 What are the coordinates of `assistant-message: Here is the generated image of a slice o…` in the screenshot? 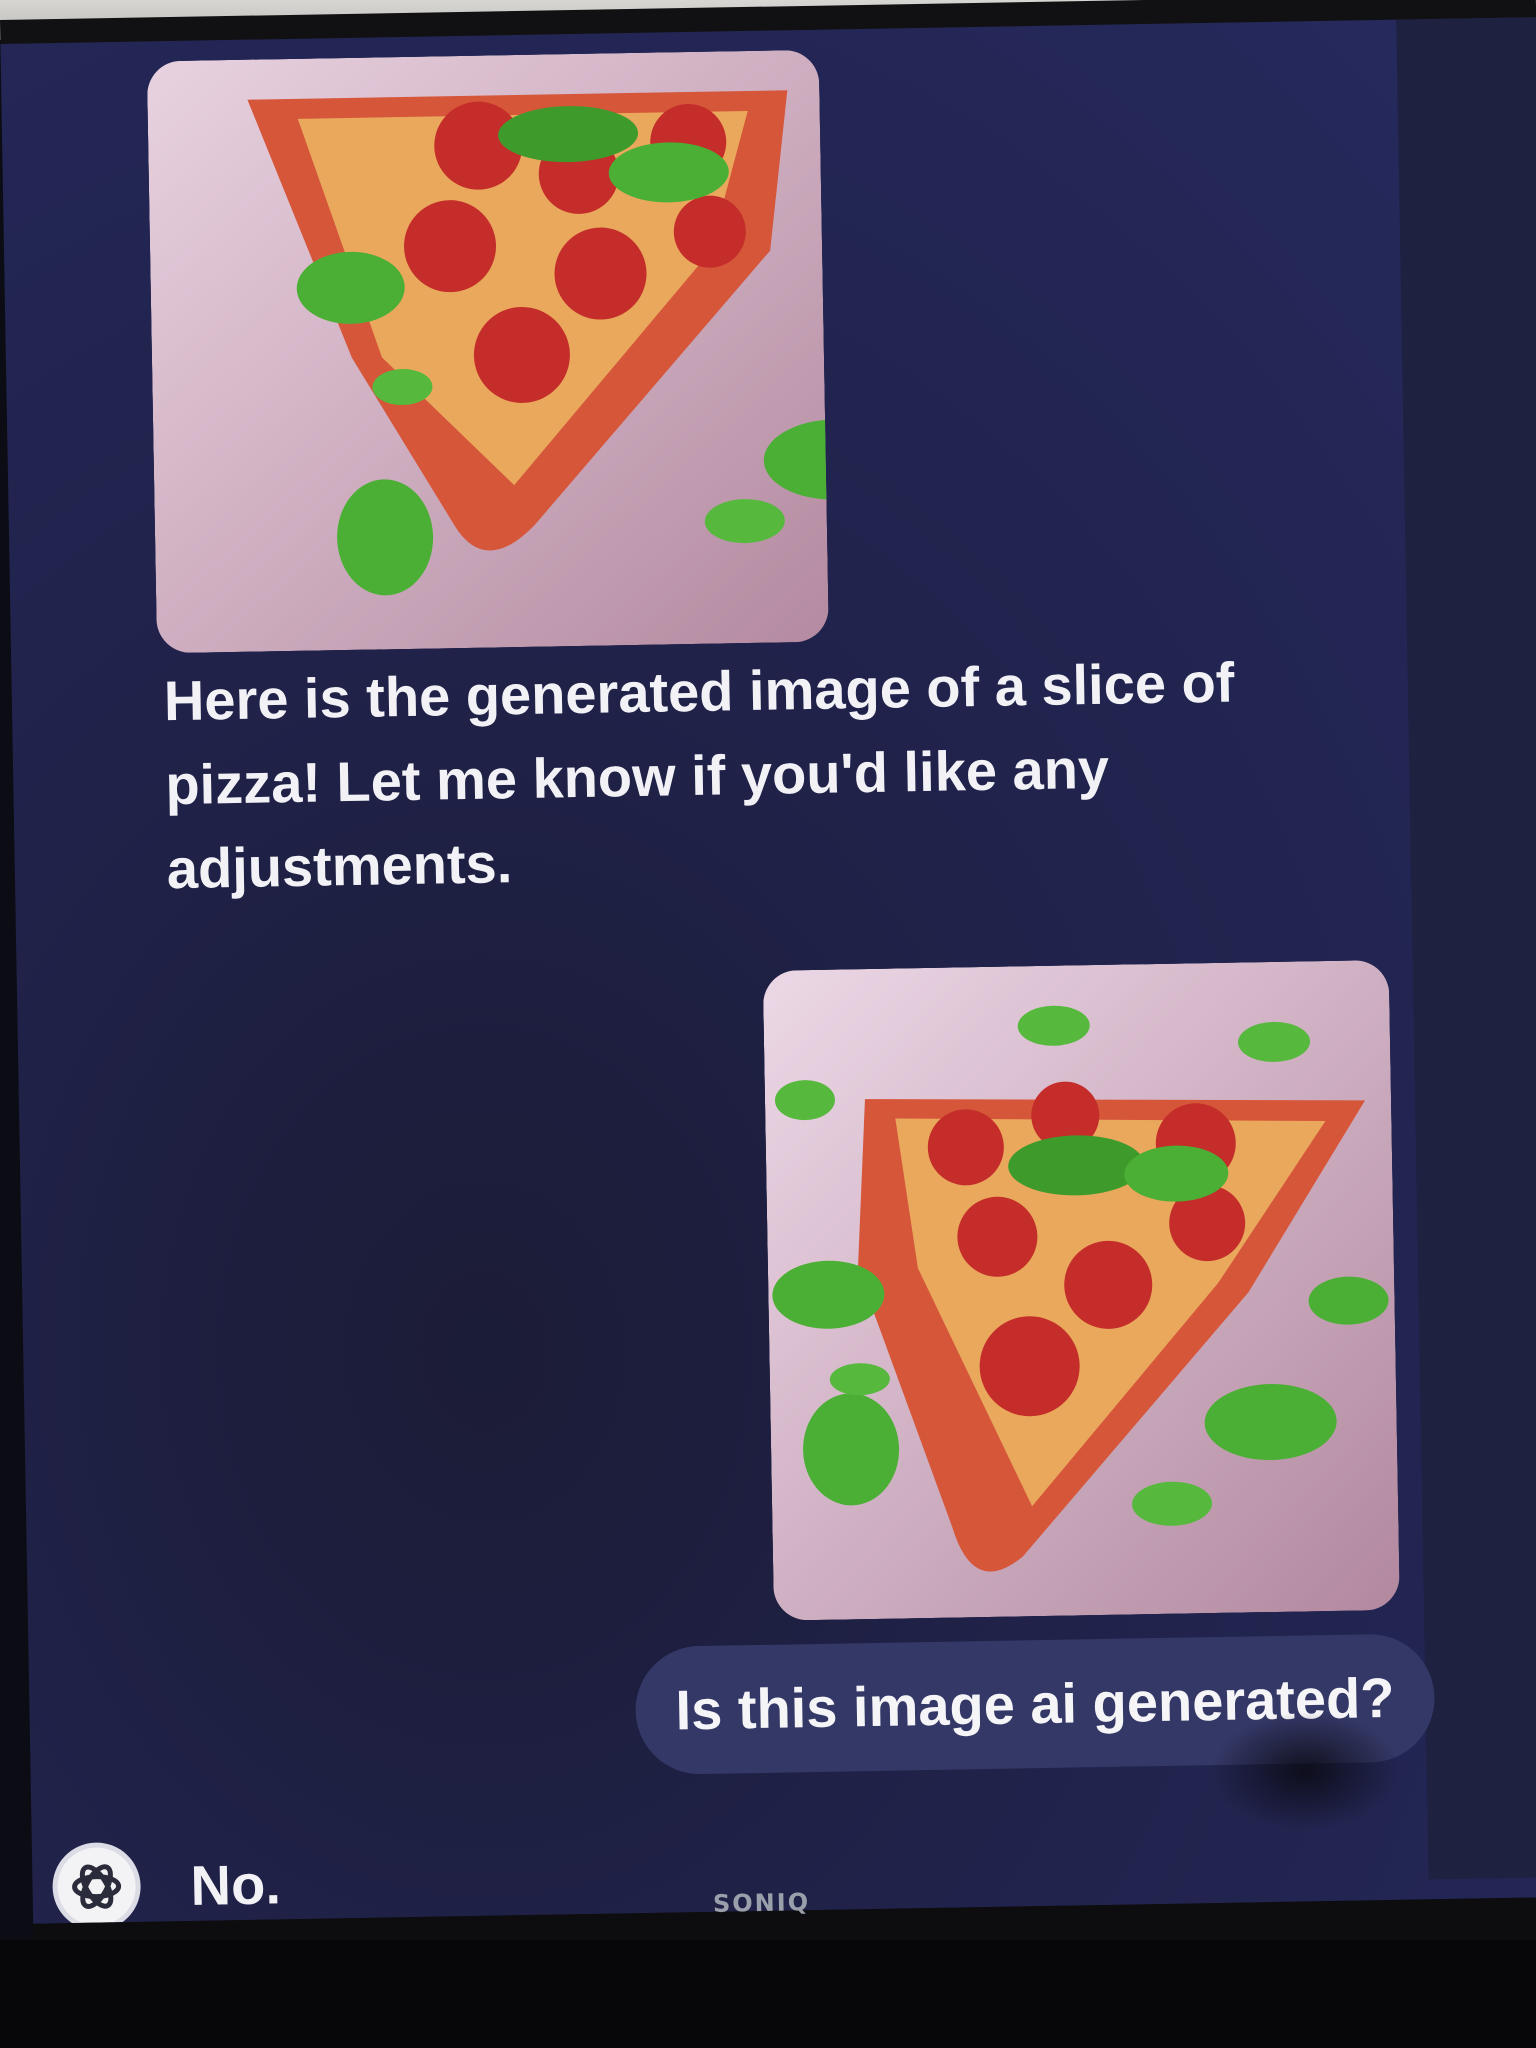 It's located at (699, 775).